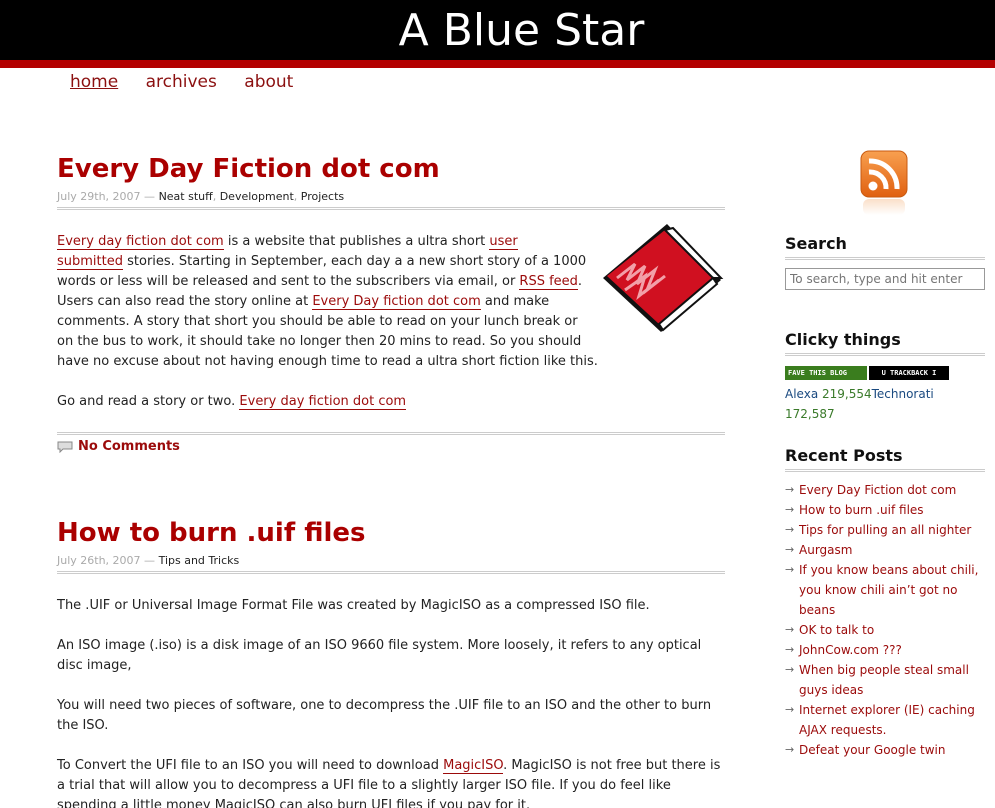 The width and height of the screenshot is (995, 808). What do you see at coordinates (497, 31) in the screenshot?
I see `site-title: A Blue Star` at bounding box center [497, 31].